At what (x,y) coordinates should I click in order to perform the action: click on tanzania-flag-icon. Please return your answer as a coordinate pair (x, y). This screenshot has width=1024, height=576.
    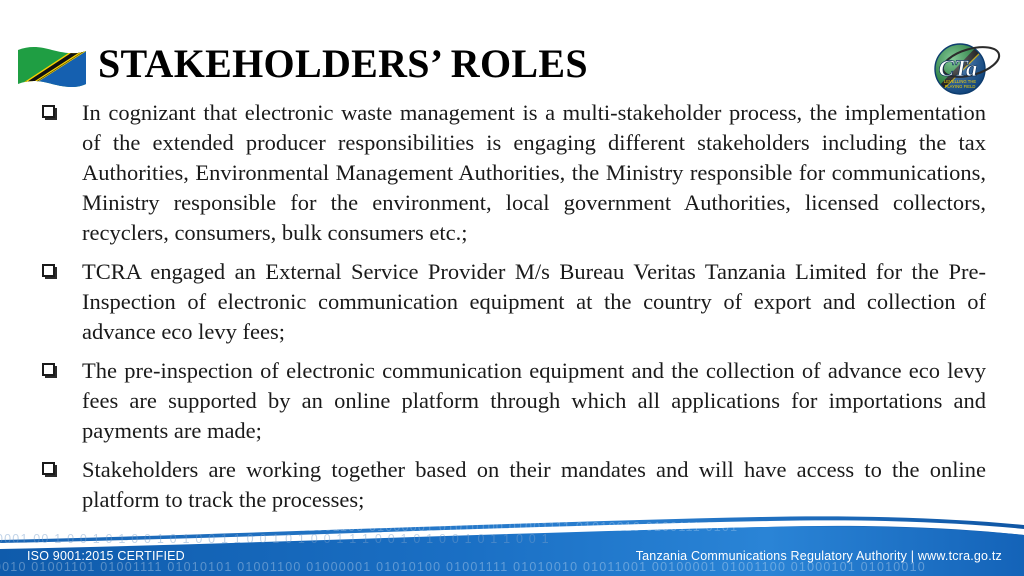
    Looking at the image, I should click on (52, 68).